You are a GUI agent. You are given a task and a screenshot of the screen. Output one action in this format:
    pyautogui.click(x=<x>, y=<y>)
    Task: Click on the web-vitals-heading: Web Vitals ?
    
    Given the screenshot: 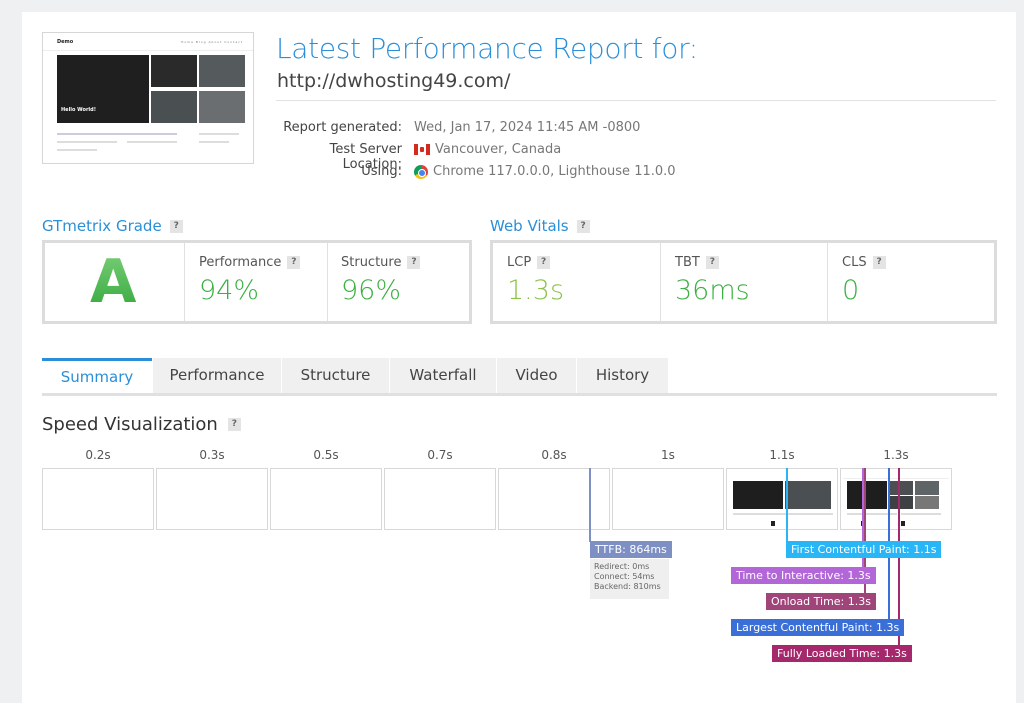 What is the action you would take?
    pyautogui.click(x=540, y=226)
    